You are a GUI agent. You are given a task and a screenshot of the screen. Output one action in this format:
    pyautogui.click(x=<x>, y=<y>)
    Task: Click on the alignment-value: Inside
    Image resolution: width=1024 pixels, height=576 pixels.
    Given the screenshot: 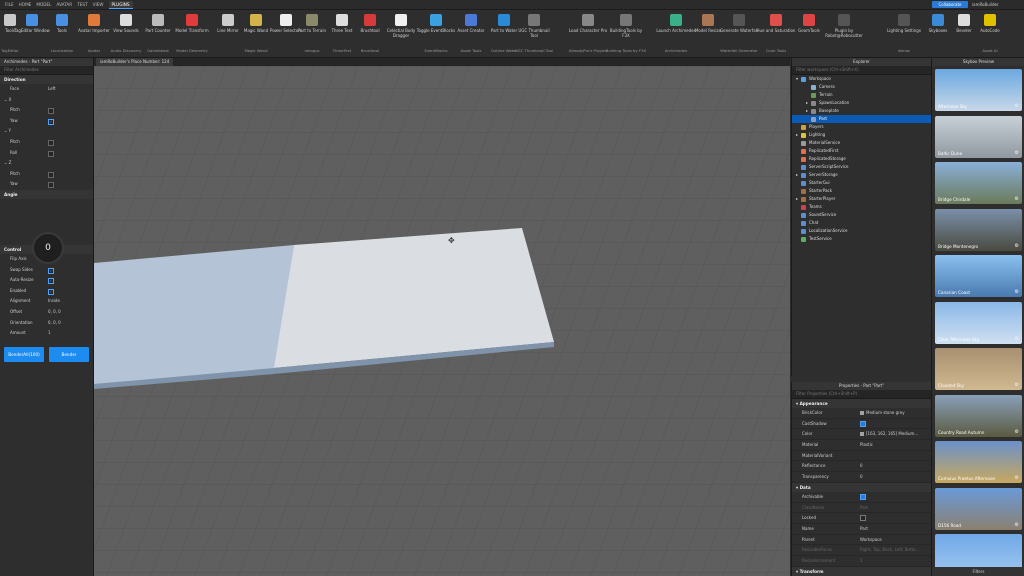 What is the action you would take?
    pyautogui.click(x=54, y=301)
    